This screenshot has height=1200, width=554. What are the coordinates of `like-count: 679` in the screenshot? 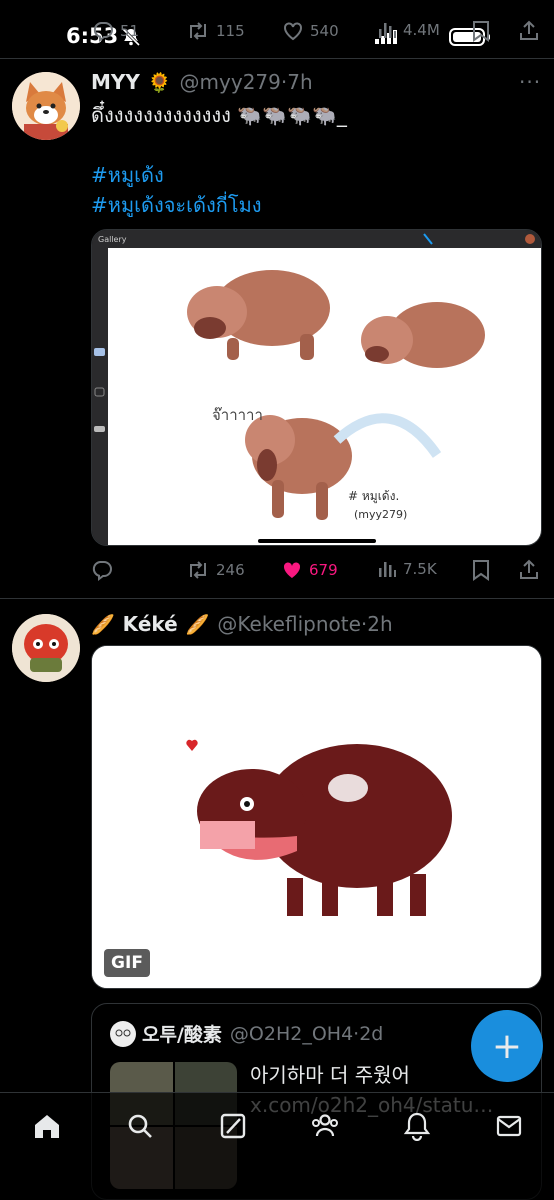 It's located at (323, 570).